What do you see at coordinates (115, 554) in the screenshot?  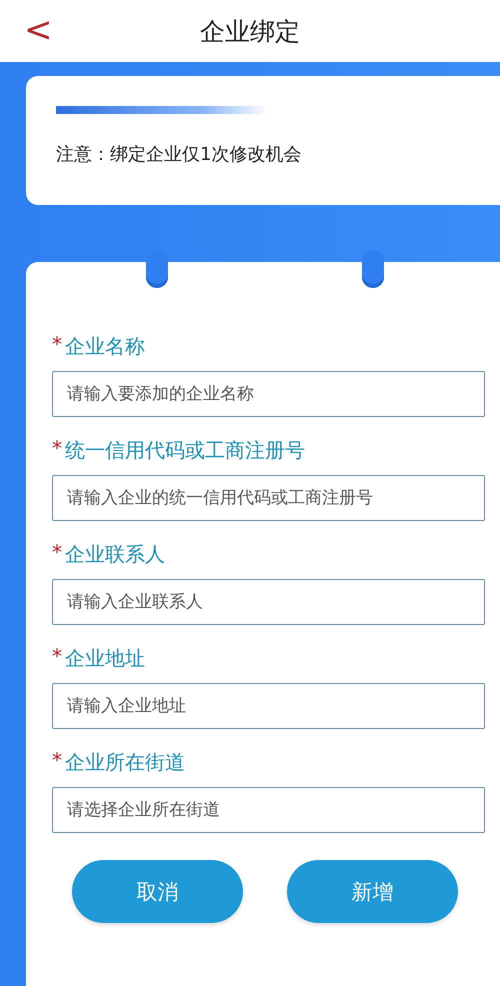 I see `field-label: 企业联系人` at bounding box center [115, 554].